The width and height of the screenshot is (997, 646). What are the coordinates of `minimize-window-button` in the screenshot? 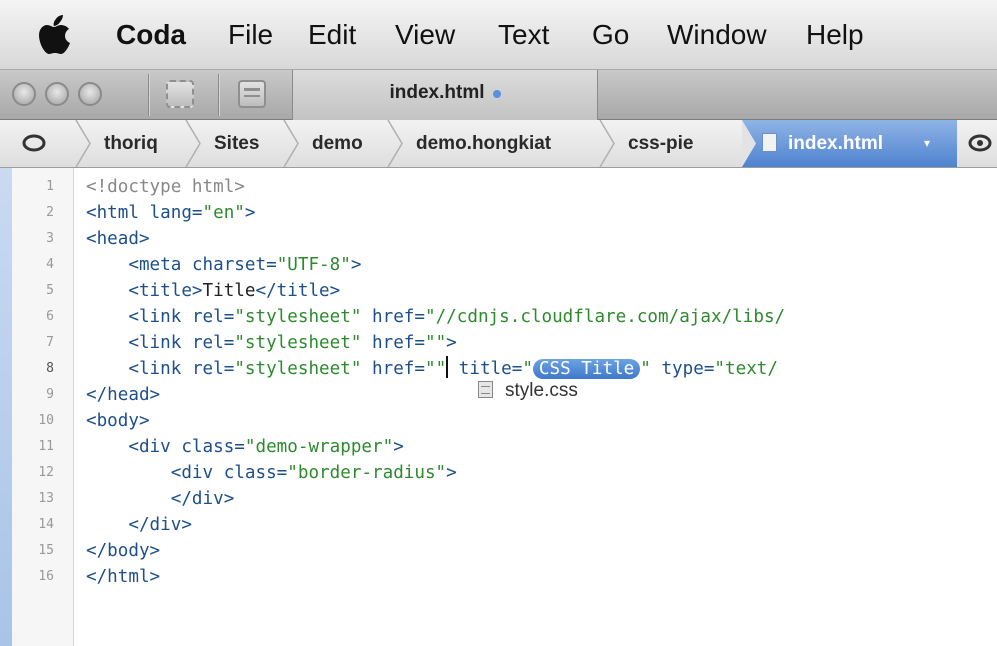 It's located at (57, 94).